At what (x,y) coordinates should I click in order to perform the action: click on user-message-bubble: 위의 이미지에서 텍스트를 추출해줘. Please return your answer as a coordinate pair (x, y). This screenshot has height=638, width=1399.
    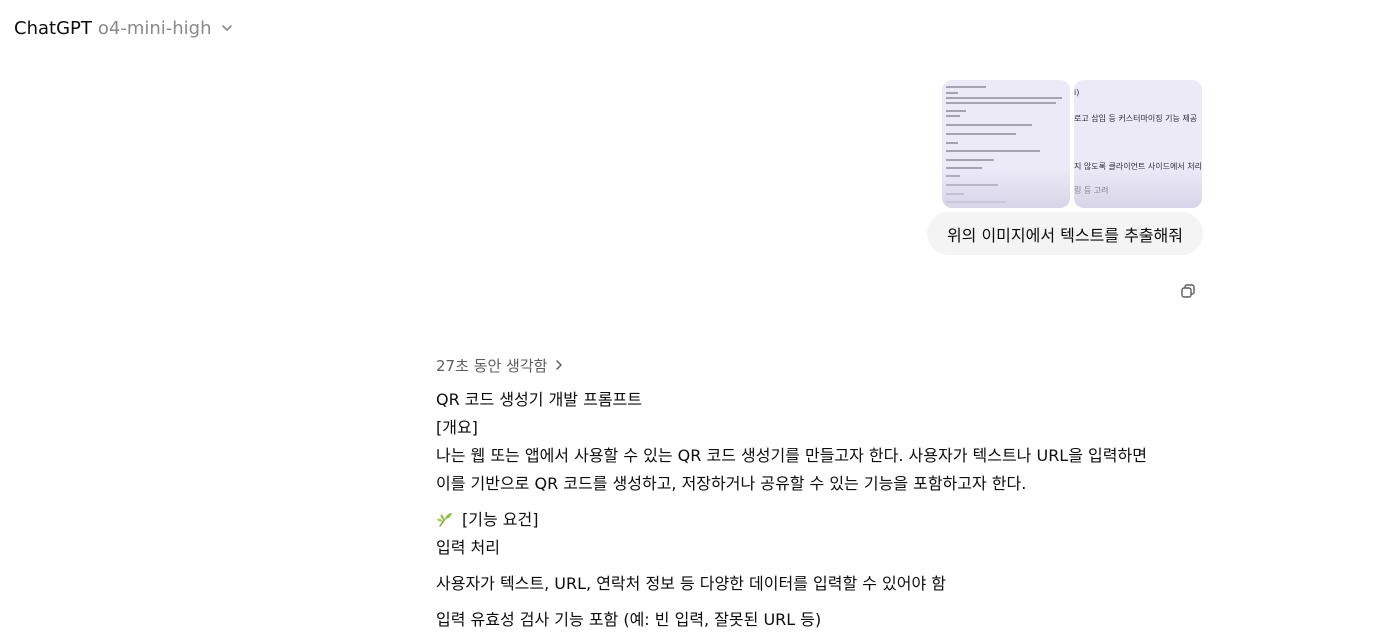
    Looking at the image, I should click on (1064, 233).